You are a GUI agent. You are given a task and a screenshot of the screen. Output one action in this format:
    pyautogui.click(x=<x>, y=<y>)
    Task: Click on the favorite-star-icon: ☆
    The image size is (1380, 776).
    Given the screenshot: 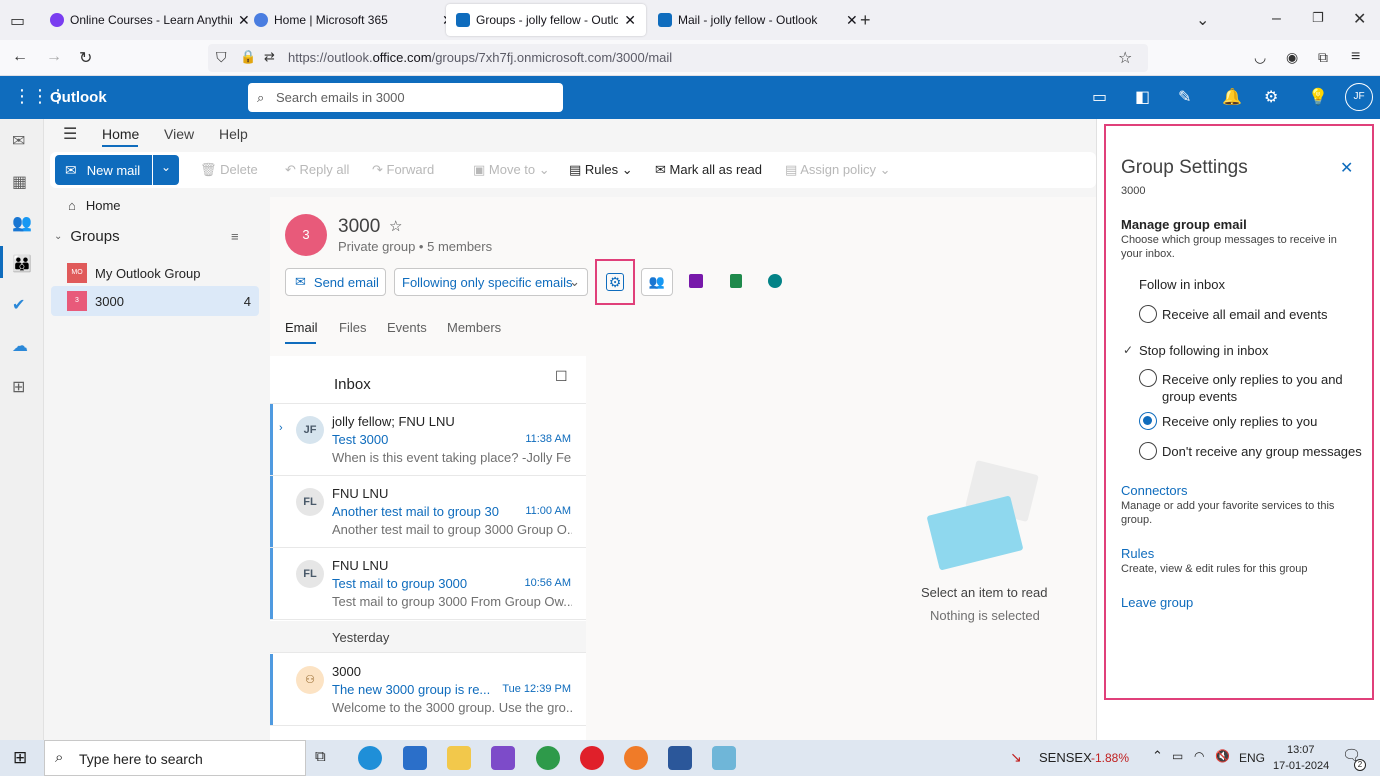 What is the action you would take?
    pyautogui.click(x=395, y=226)
    